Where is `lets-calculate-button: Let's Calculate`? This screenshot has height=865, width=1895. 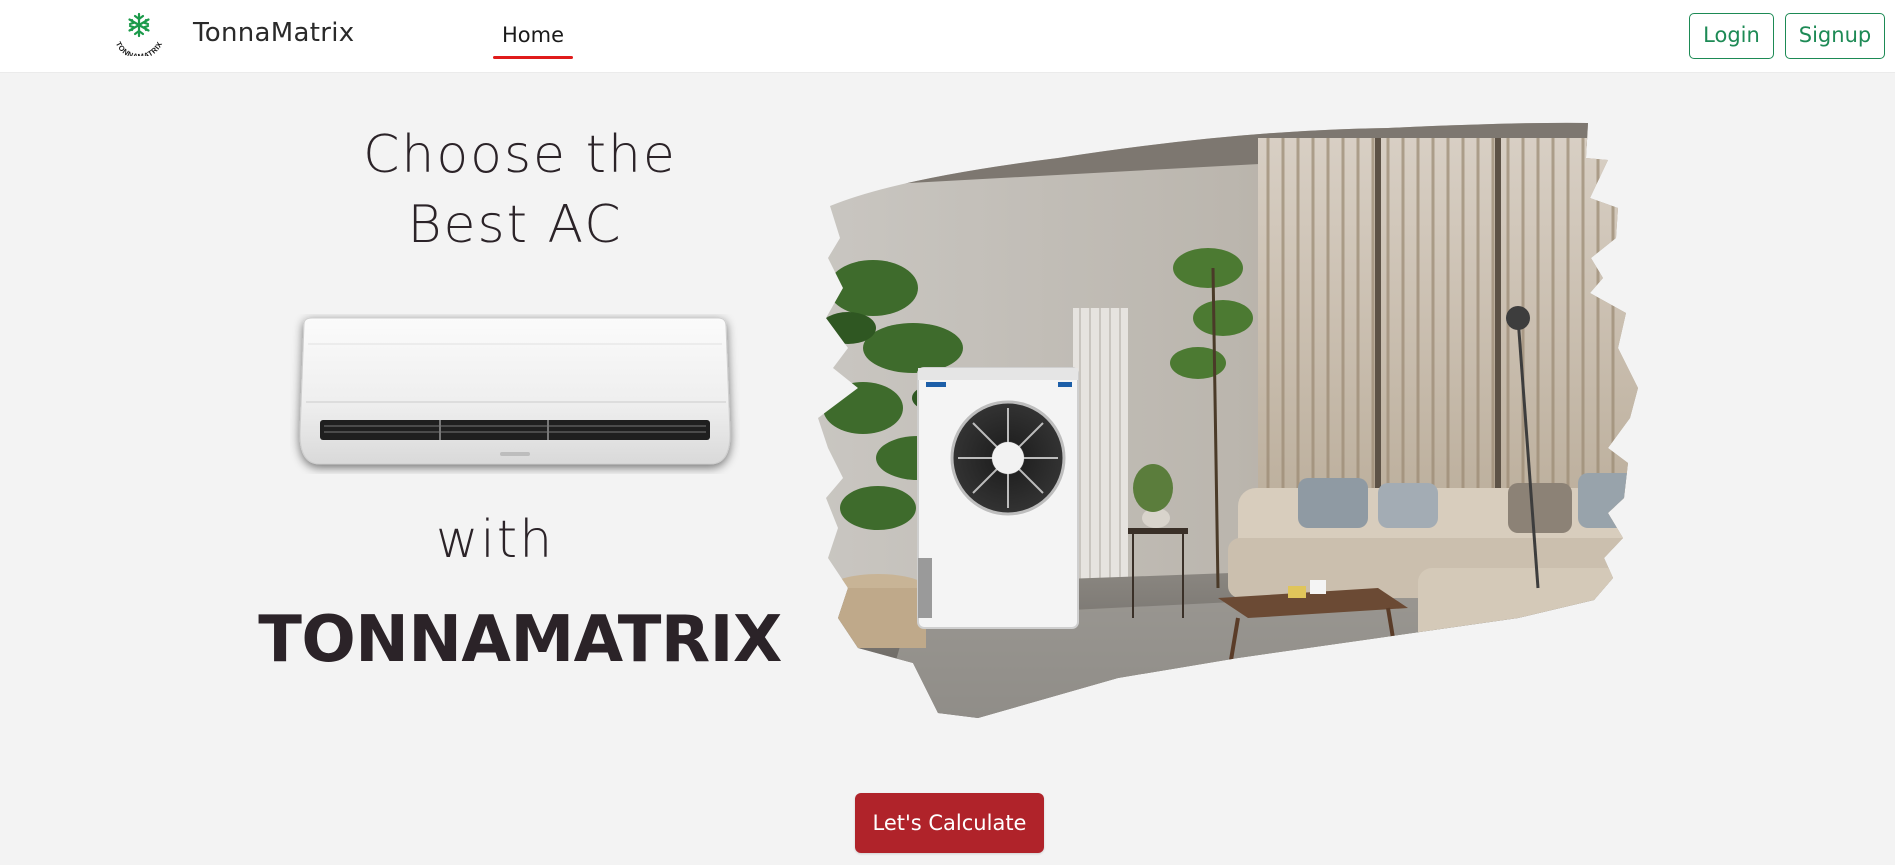 lets-calculate-button: Let's Calculate is located at coordinates (949, 823).